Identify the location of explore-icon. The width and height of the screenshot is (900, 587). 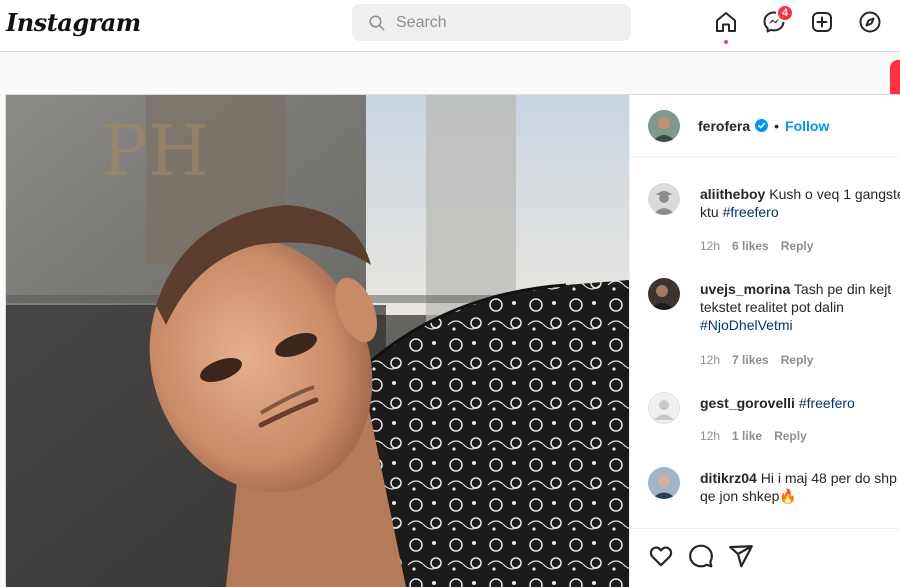
(870, 22).